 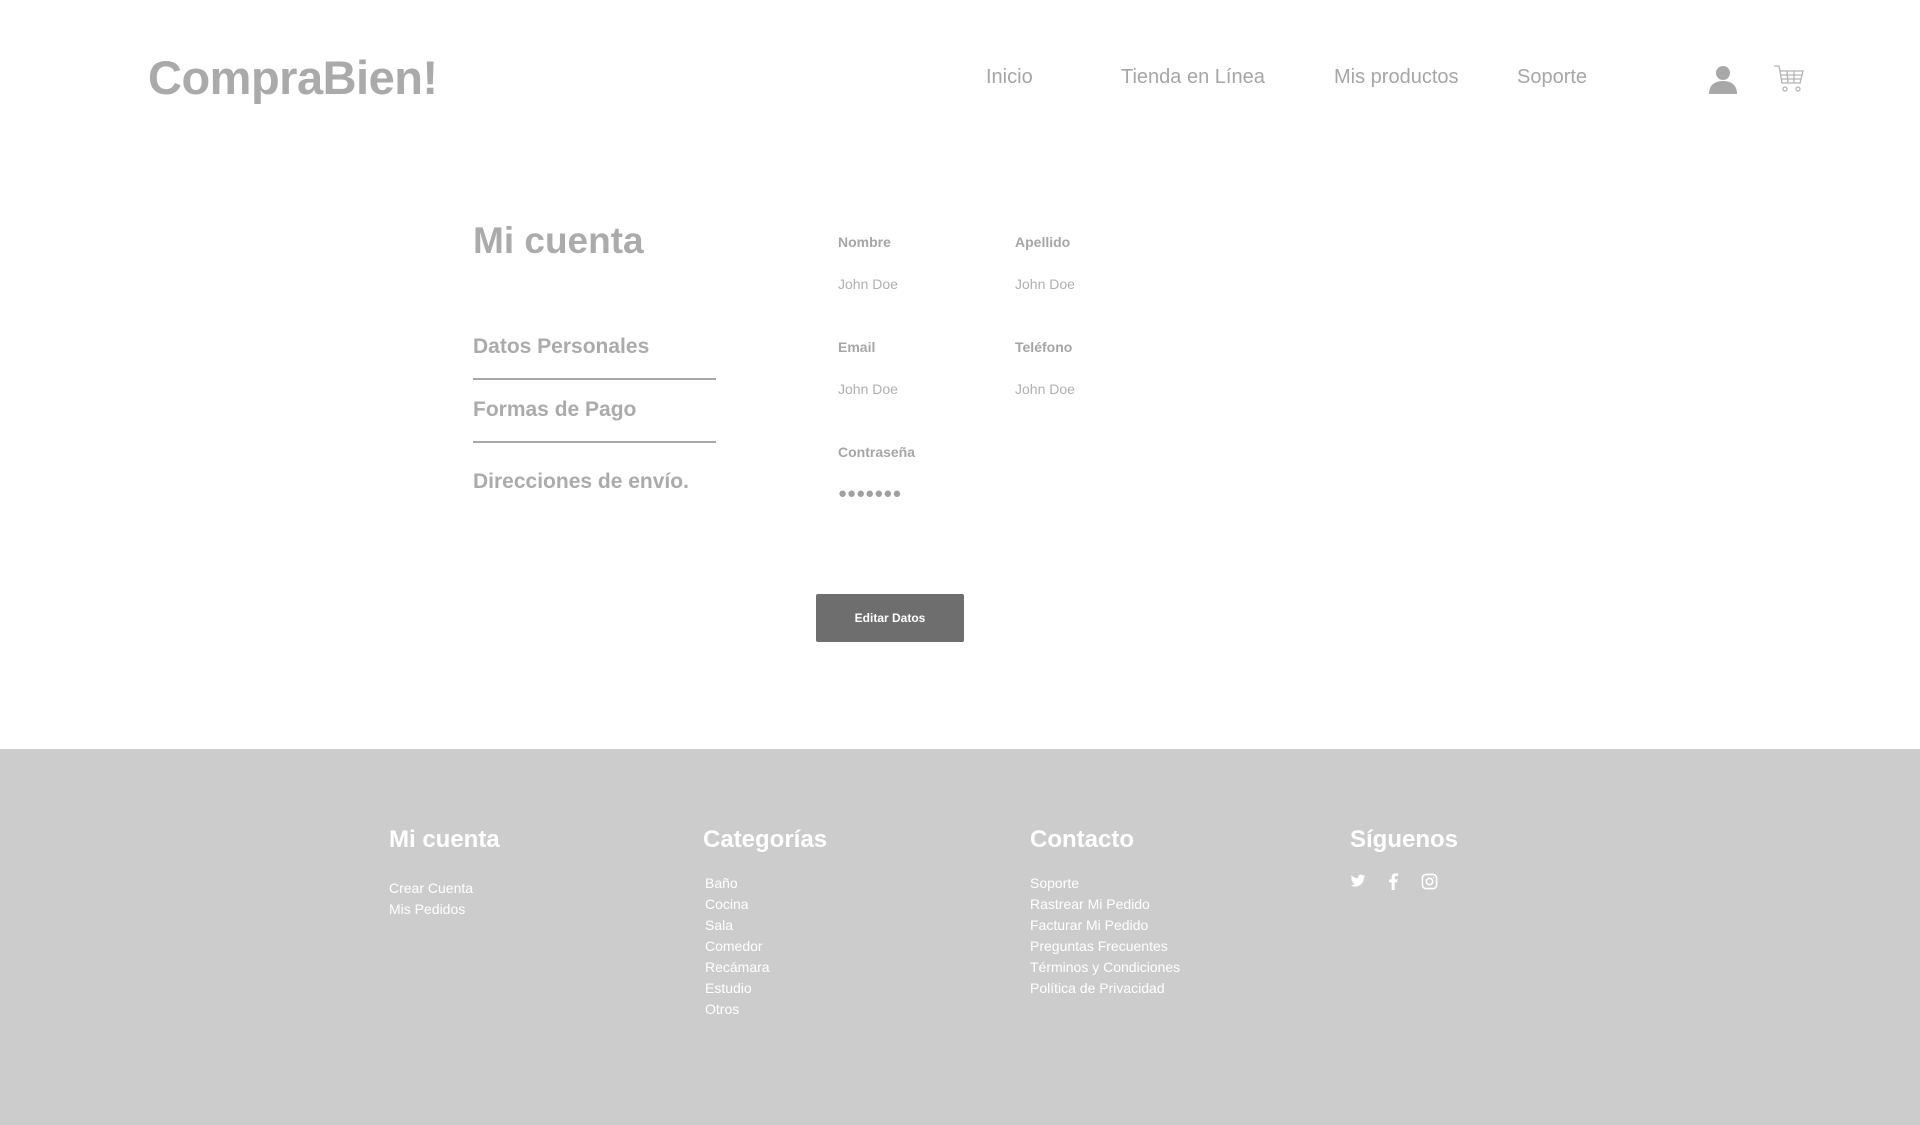 What do you see at coordinates (1105, 946) in the screenshot?
I see `footer-link-preguntas-frecuentes: Preguntas Frecuentes` at bounding box center [1105, 946].